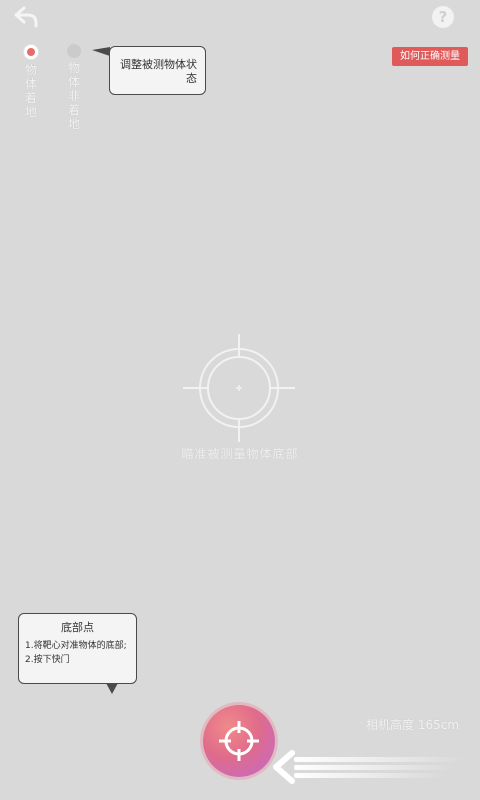 The width and height of the screenshot is (480, 800). I want to click on question-mark-icon: ?, so click(443, 17).